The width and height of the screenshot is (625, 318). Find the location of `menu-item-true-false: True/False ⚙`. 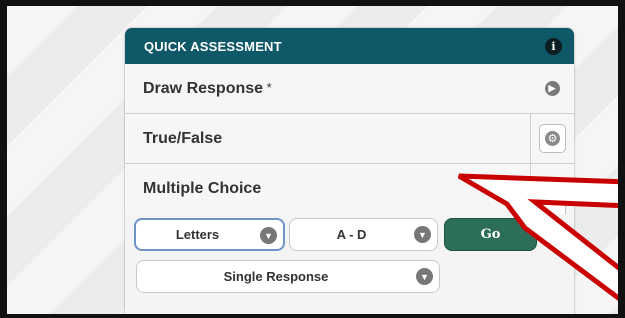

menu-item-true-false: True/False ⚙ is located at coordinates (349, 139).